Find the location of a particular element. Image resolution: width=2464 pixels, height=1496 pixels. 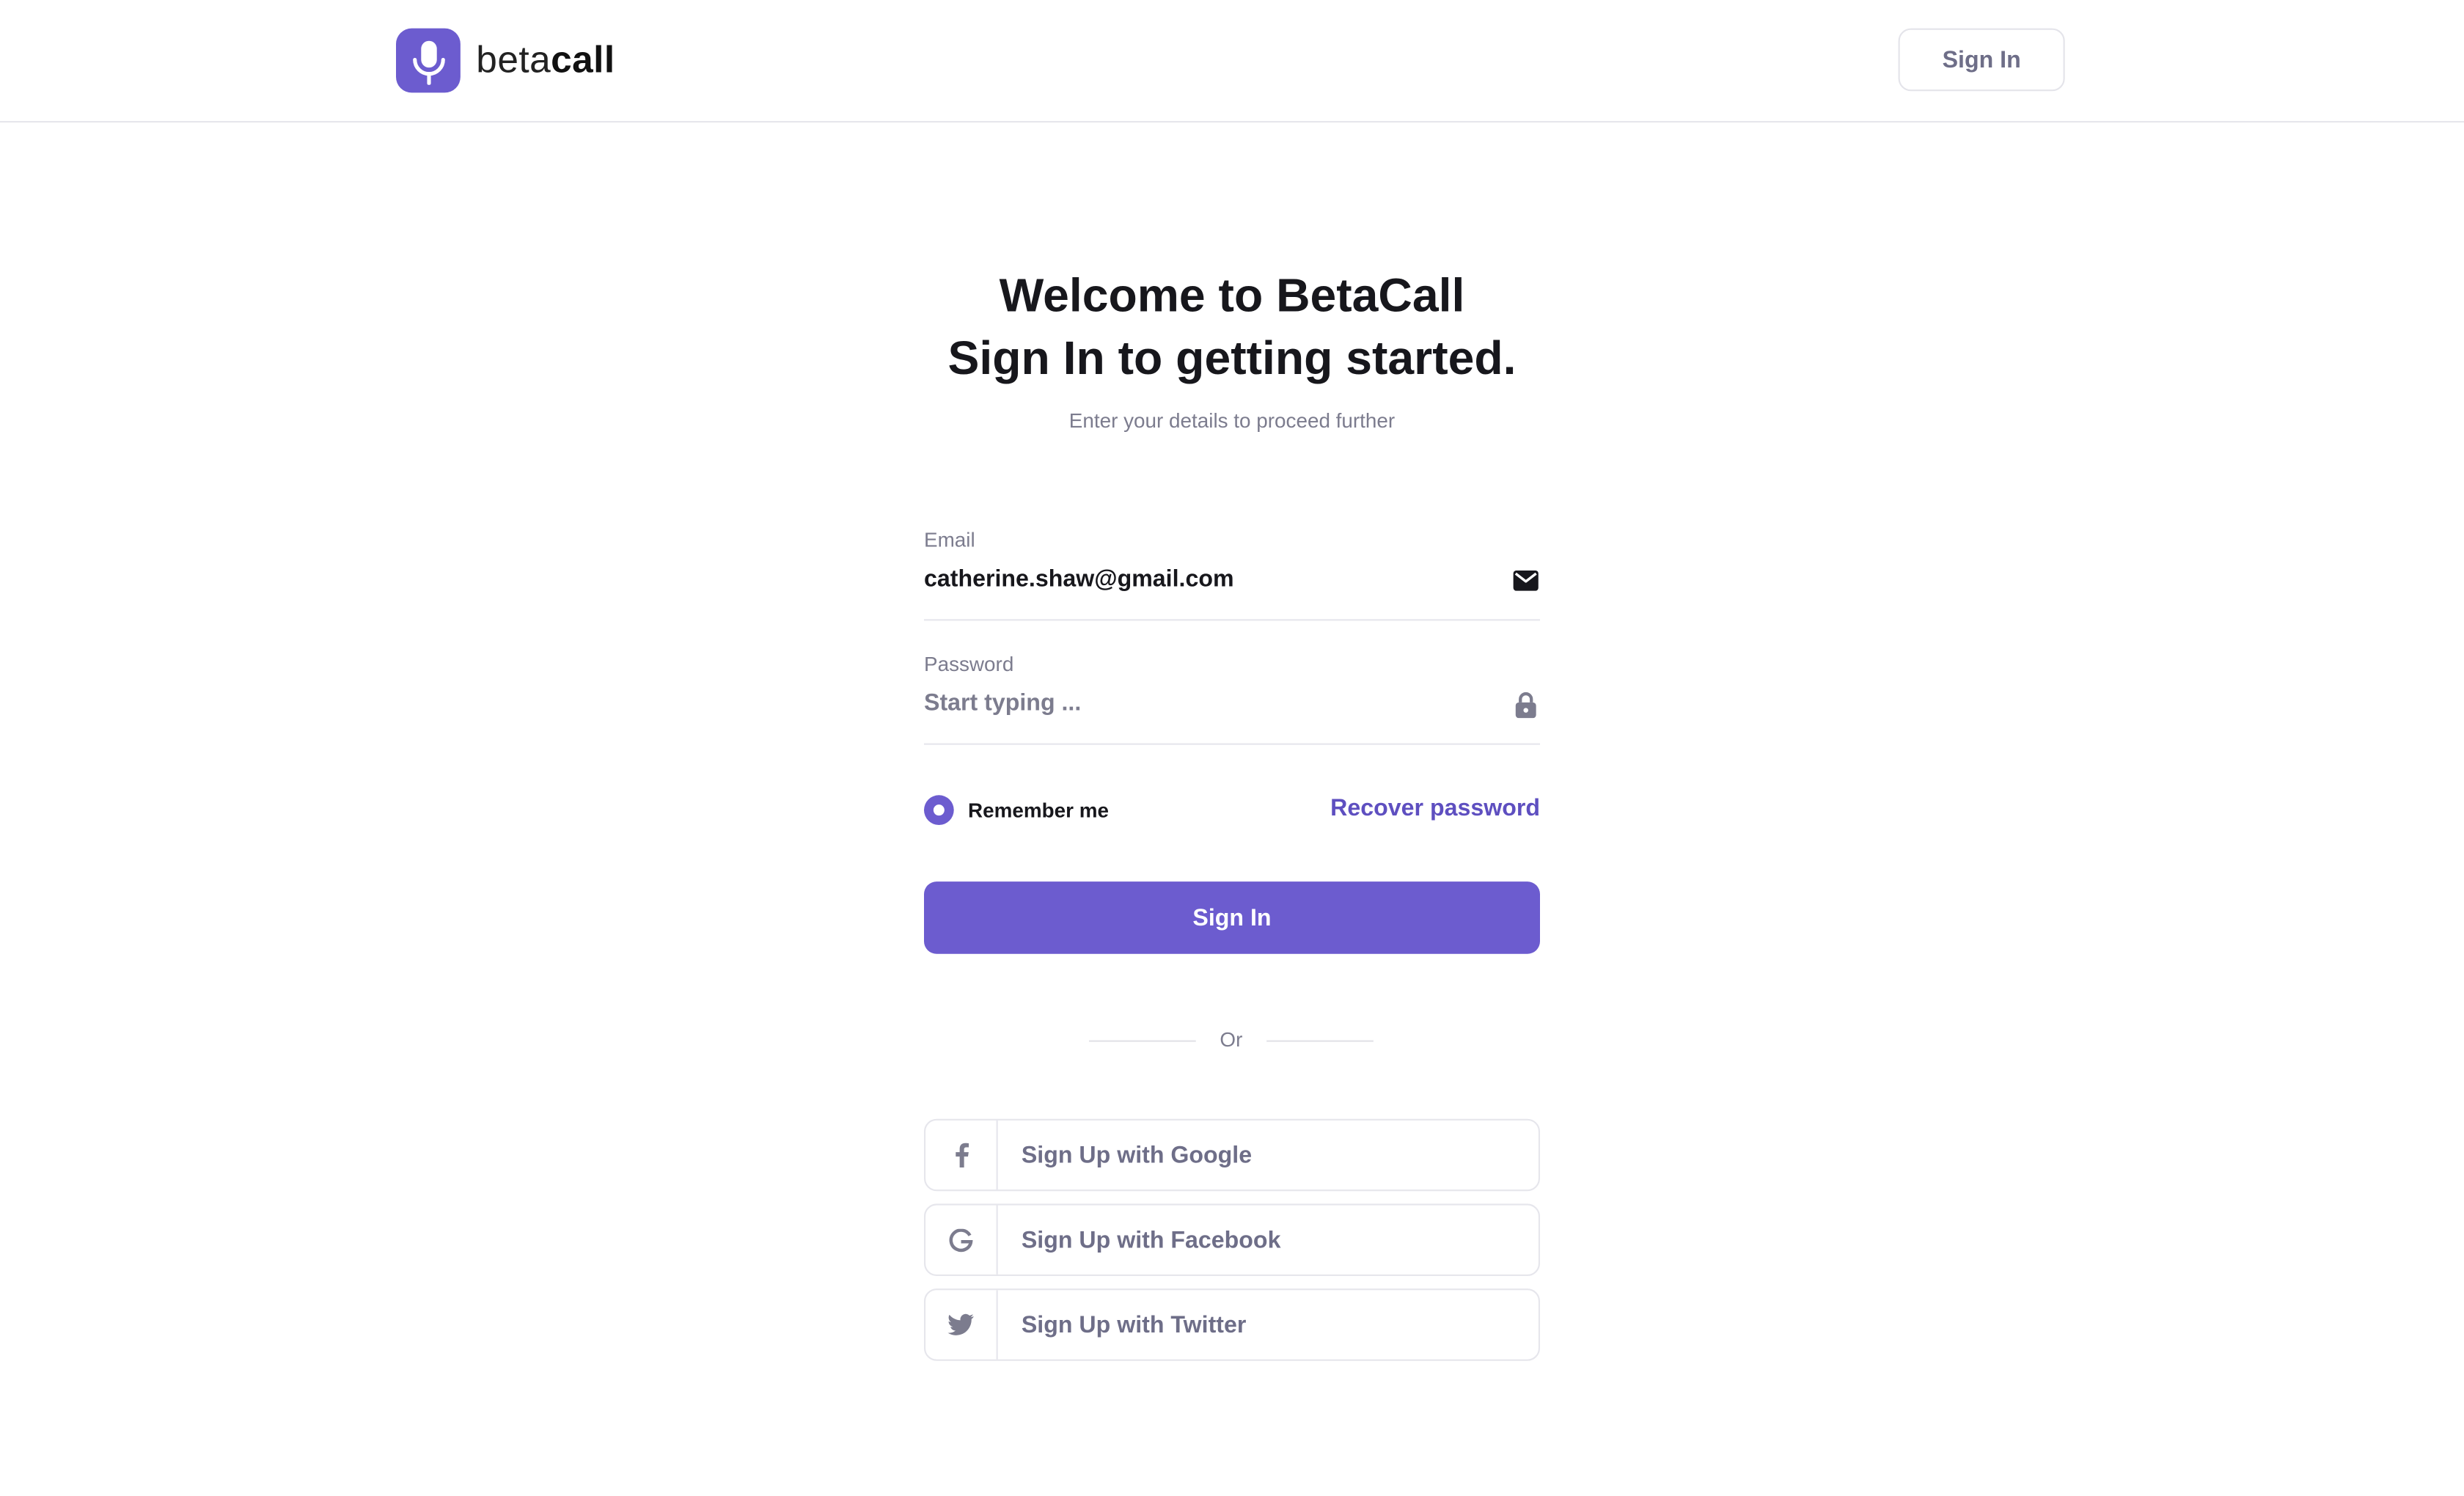

or-divider: Or is located at coordinates (1231, 1039).